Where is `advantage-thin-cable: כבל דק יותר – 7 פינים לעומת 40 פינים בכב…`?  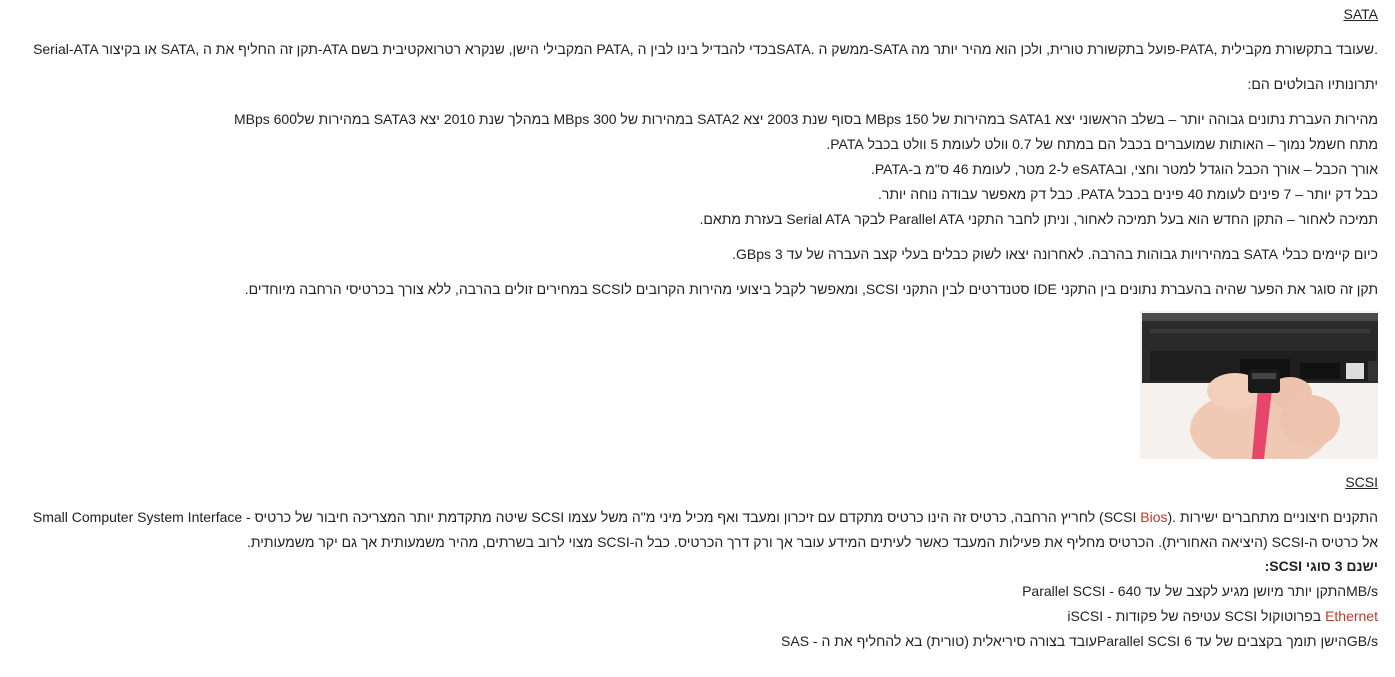
advantage-thin-cable: כבל דק יותר – 7 פינים לעומת 40 פינים בכב… is located at coordinates (1128, 194).